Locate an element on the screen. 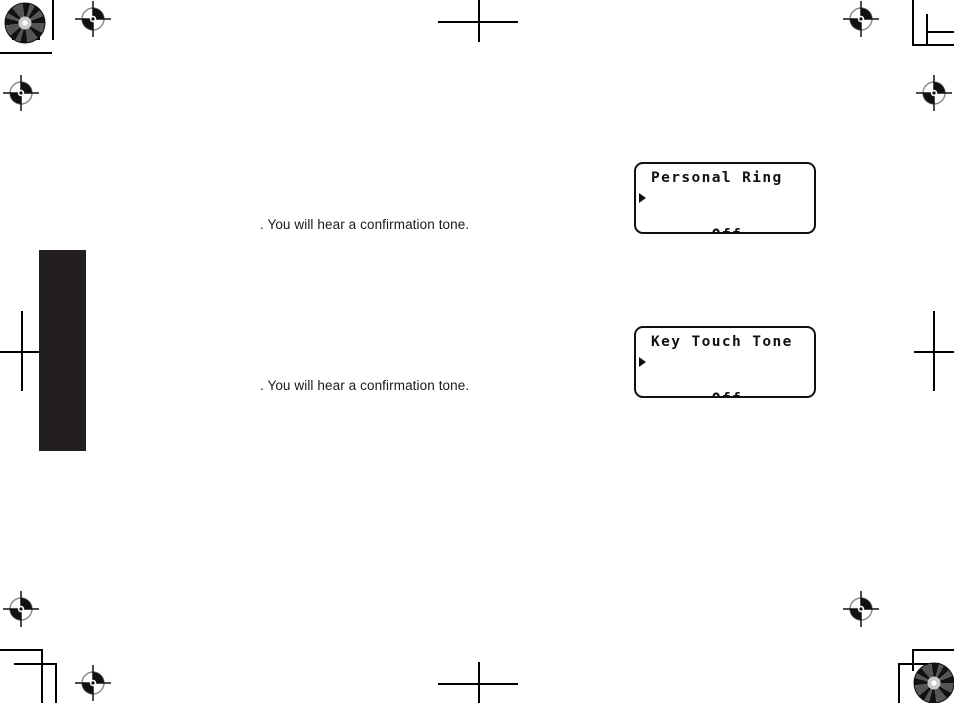  registration-target-left-lower is located at coordinates (21, 609).